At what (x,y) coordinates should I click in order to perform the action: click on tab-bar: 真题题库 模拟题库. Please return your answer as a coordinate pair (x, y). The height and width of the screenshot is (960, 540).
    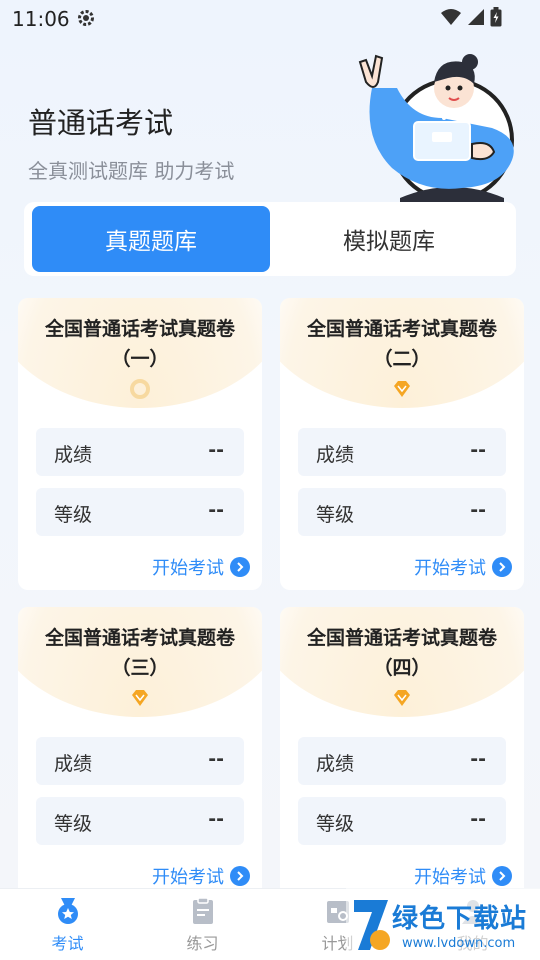
    Looking at the image, I should click on (270, 239).